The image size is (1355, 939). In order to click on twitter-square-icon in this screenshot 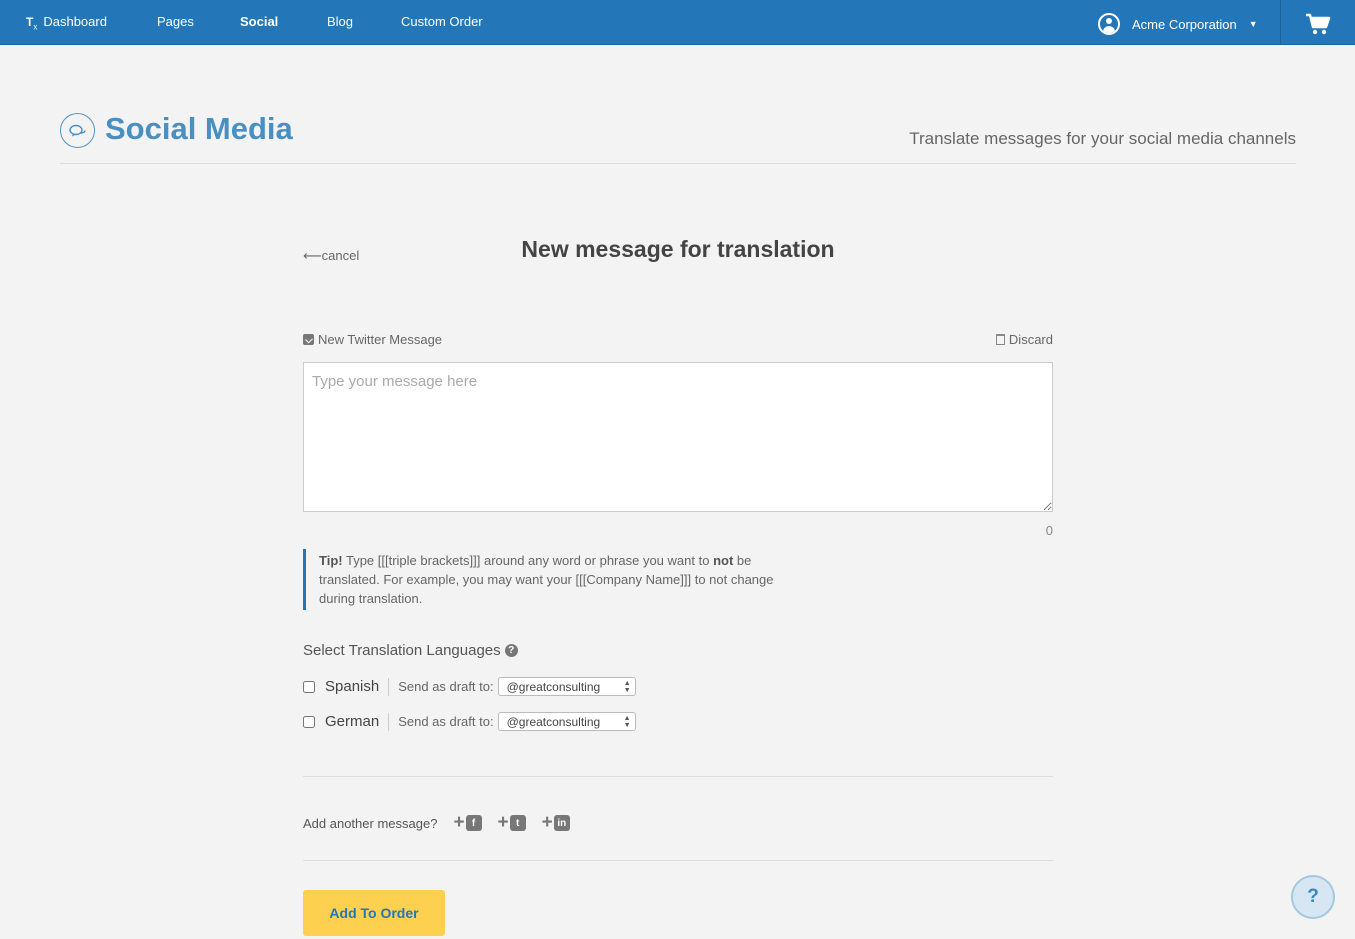, I will do `click(308, 339)`.